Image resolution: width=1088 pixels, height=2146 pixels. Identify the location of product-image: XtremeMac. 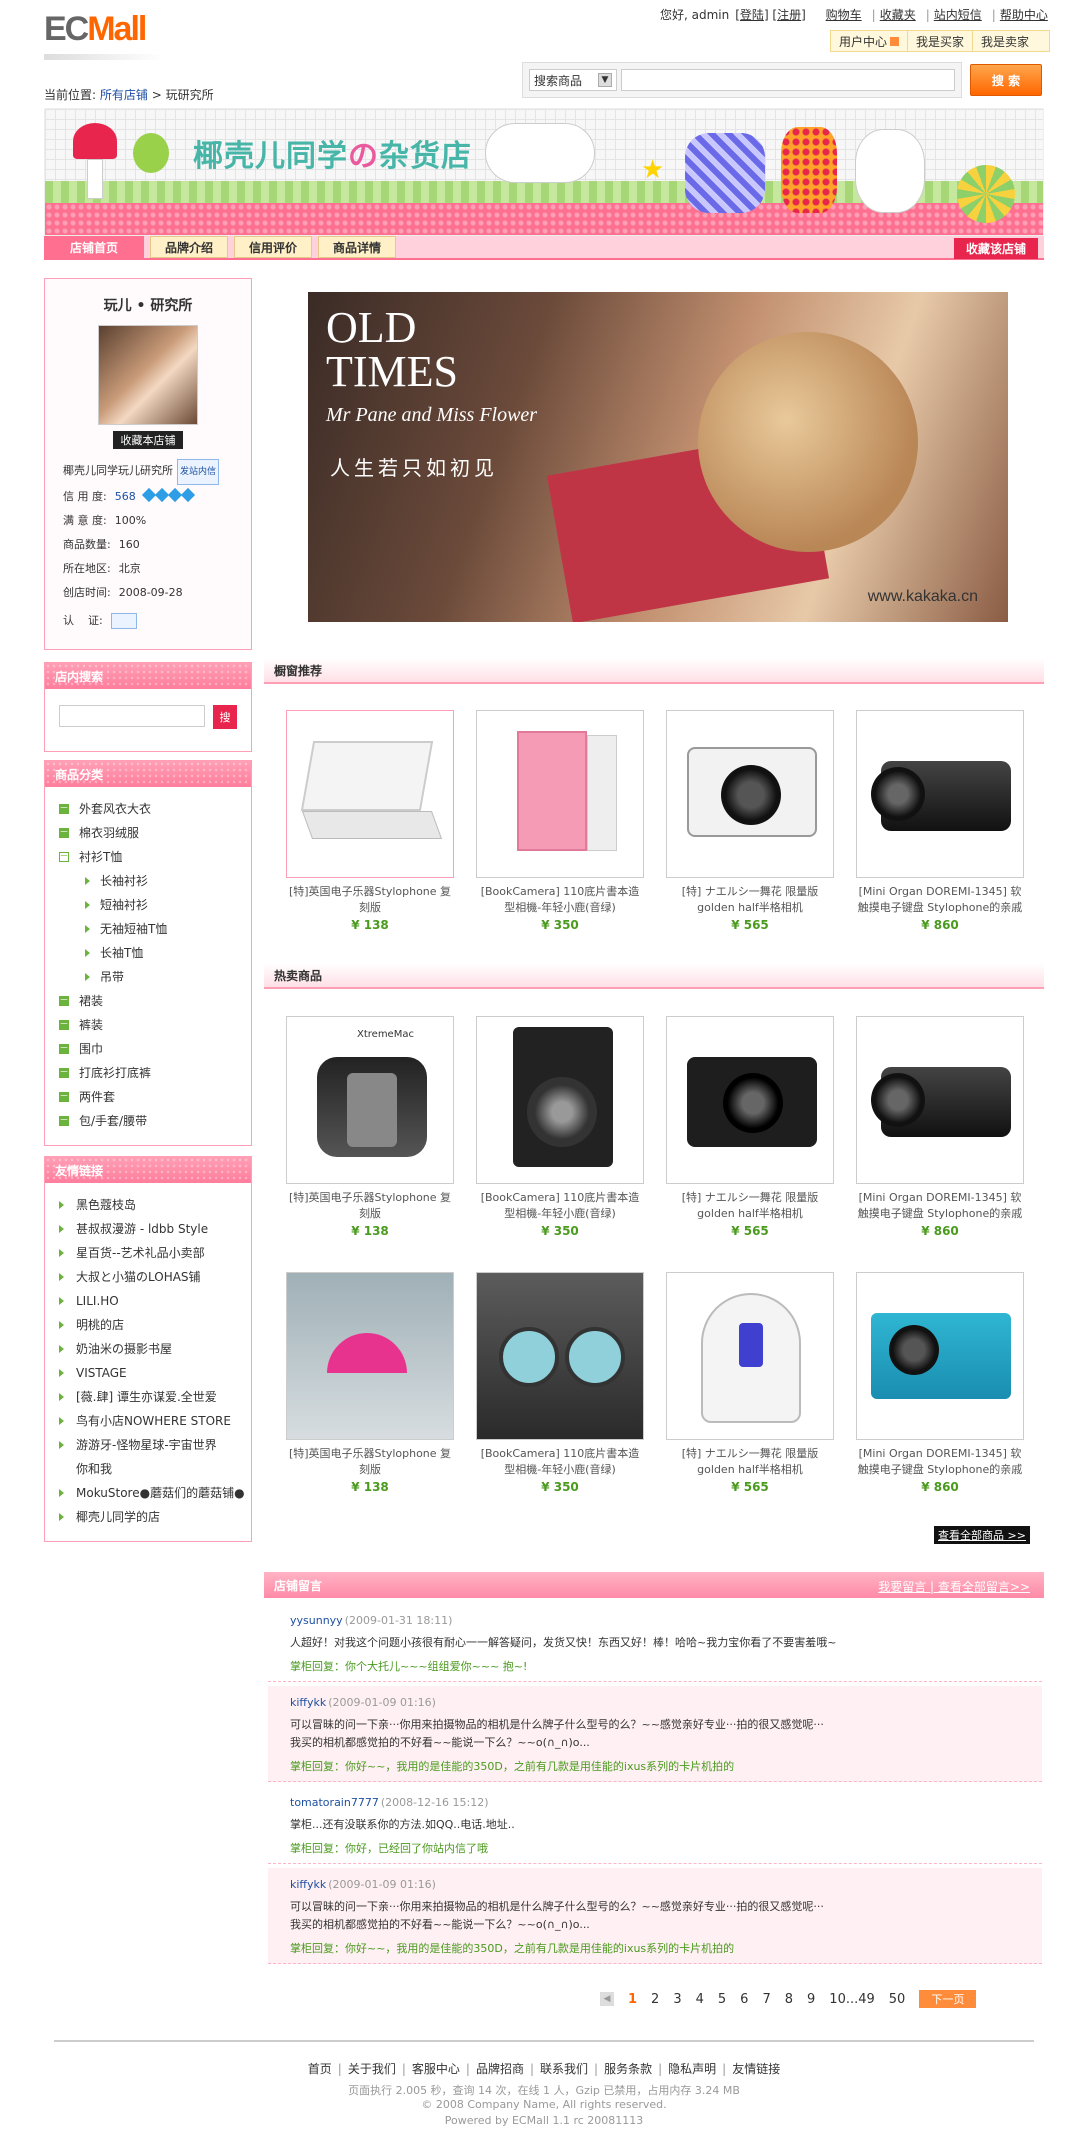
(370, 1100).